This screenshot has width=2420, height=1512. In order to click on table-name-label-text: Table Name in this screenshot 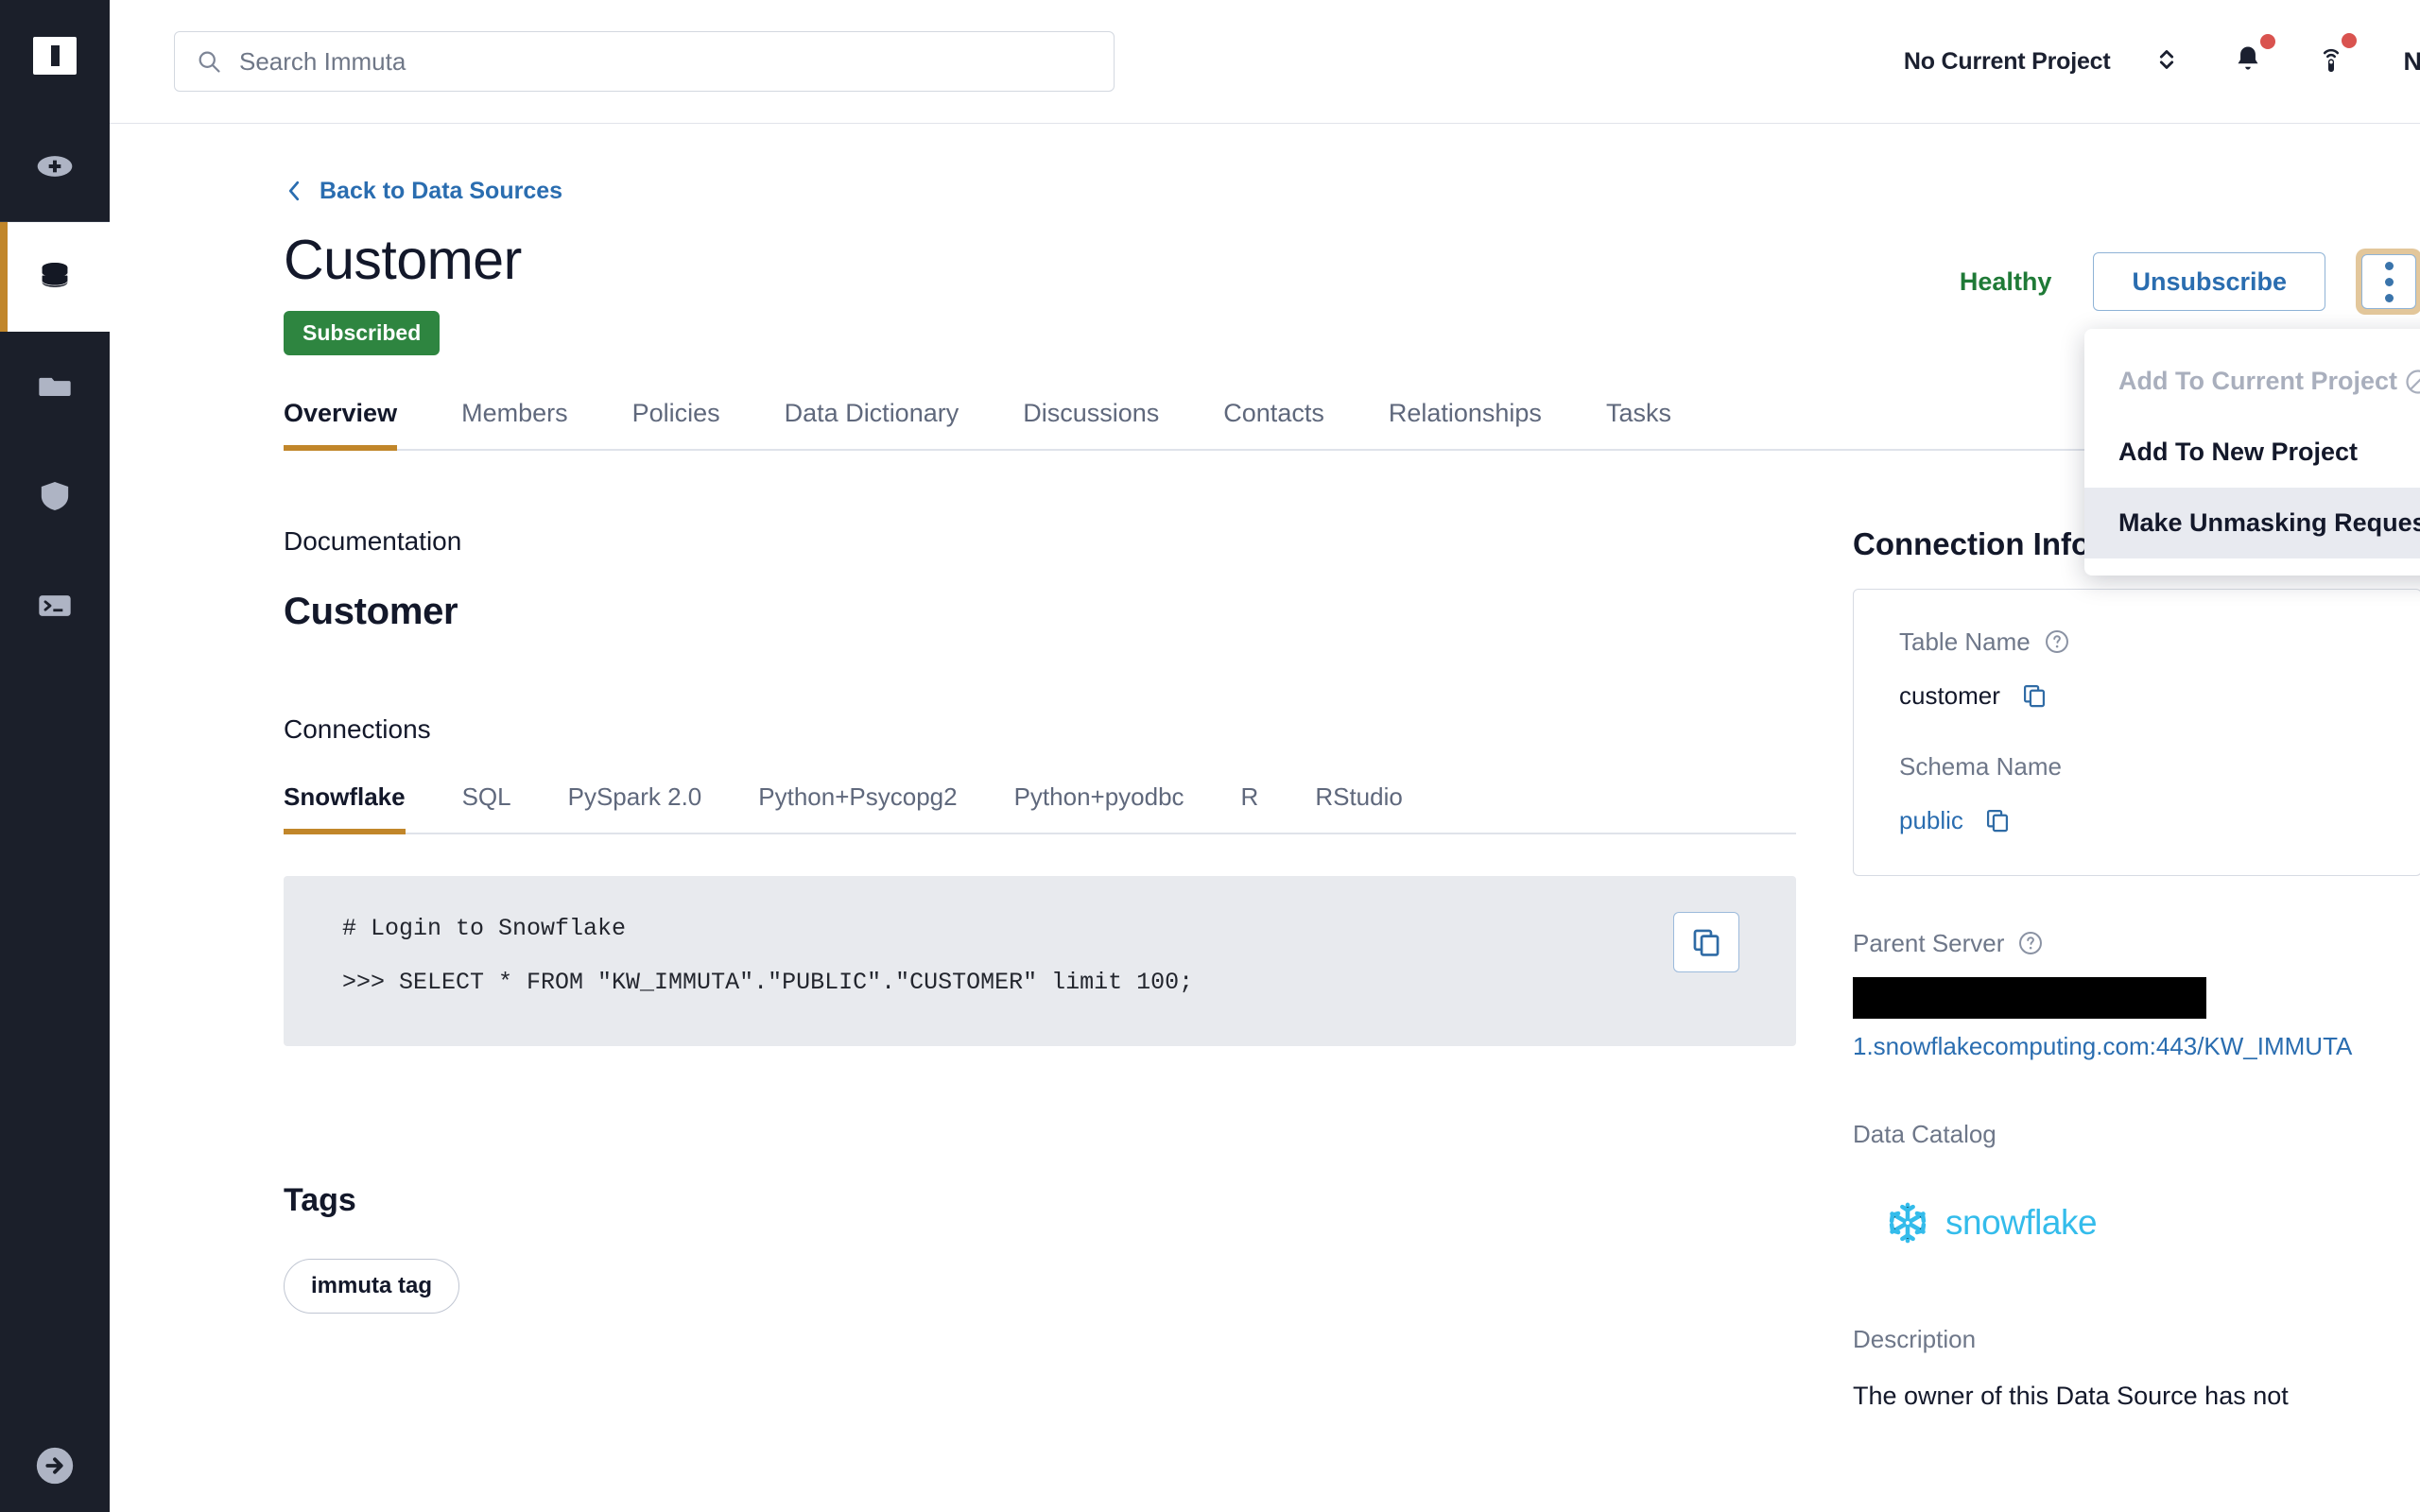, I will do `click(1965, 641)`.